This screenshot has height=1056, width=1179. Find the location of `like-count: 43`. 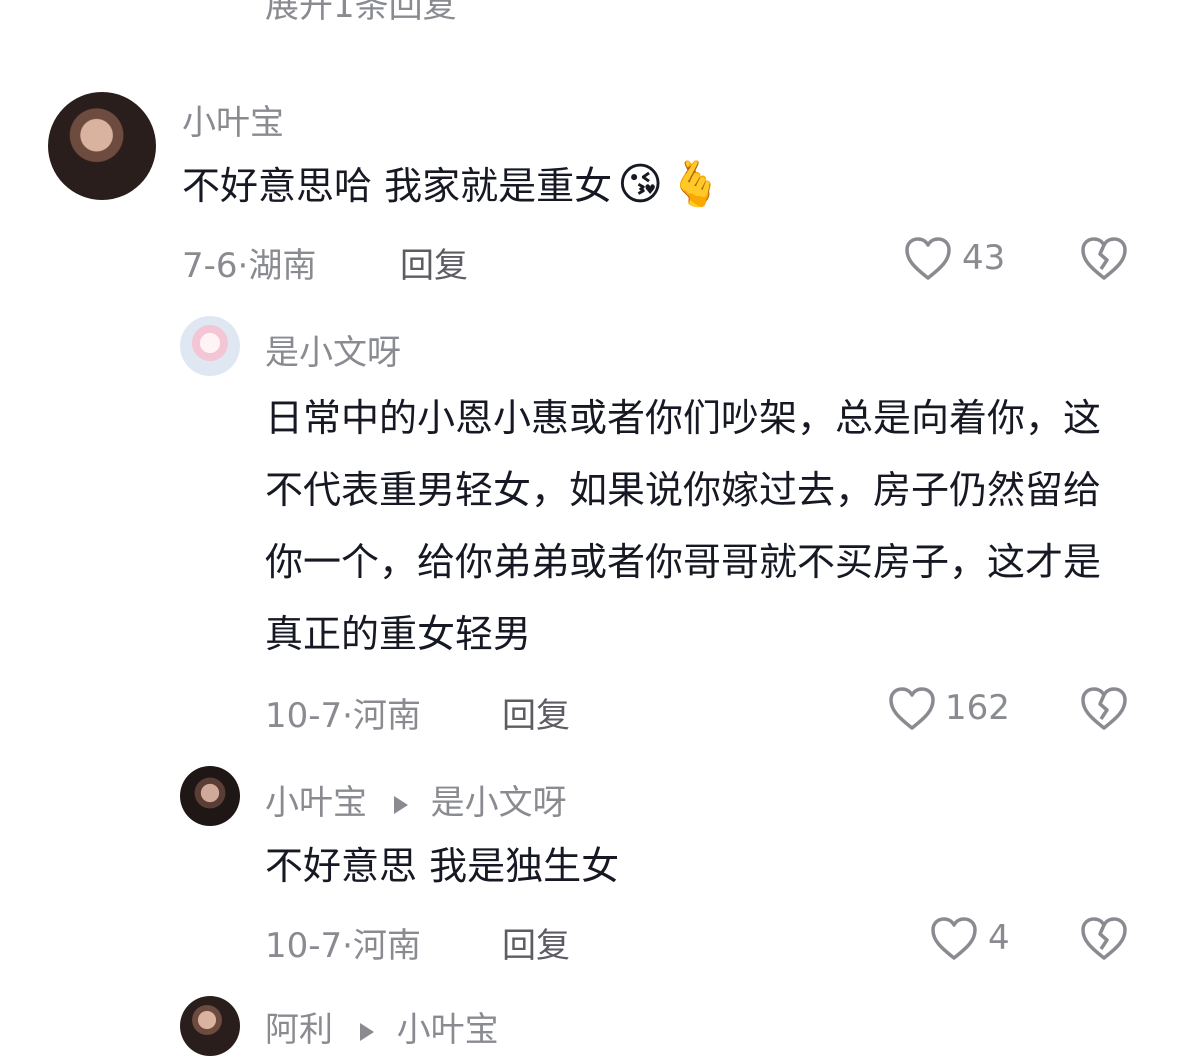

like-count: 43 is located at coordinates (984, 258).